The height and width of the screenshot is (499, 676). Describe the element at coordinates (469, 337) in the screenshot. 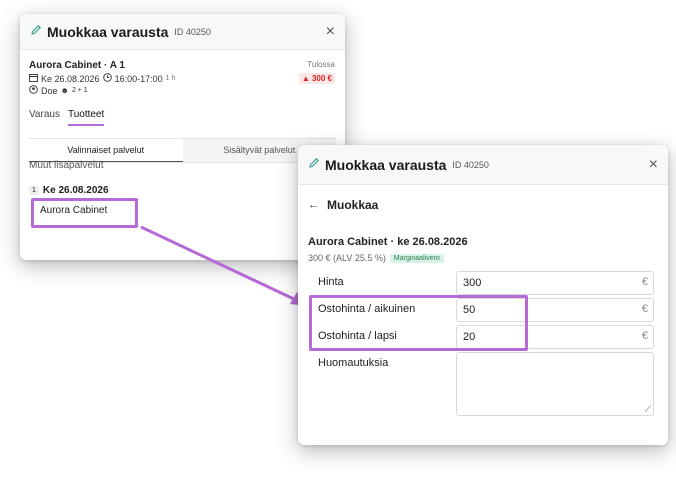

I see `purchase-child-value: 20` at that location.